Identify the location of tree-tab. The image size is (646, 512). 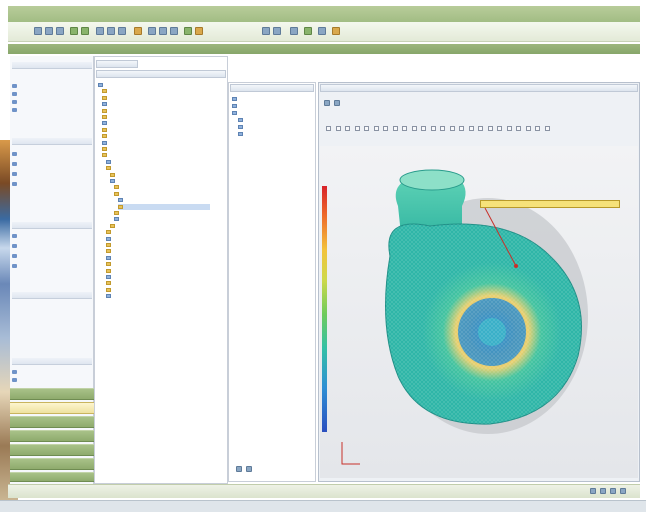
(117, 64).